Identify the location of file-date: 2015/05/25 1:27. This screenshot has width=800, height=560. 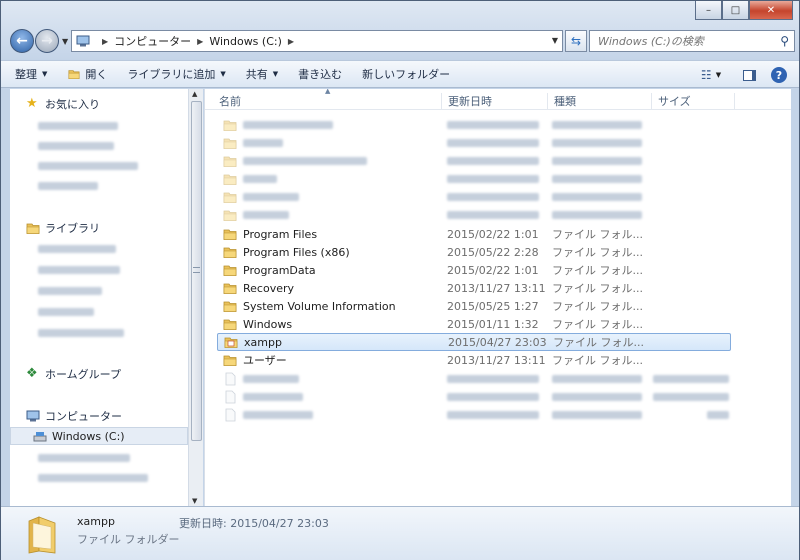
(493, 306).